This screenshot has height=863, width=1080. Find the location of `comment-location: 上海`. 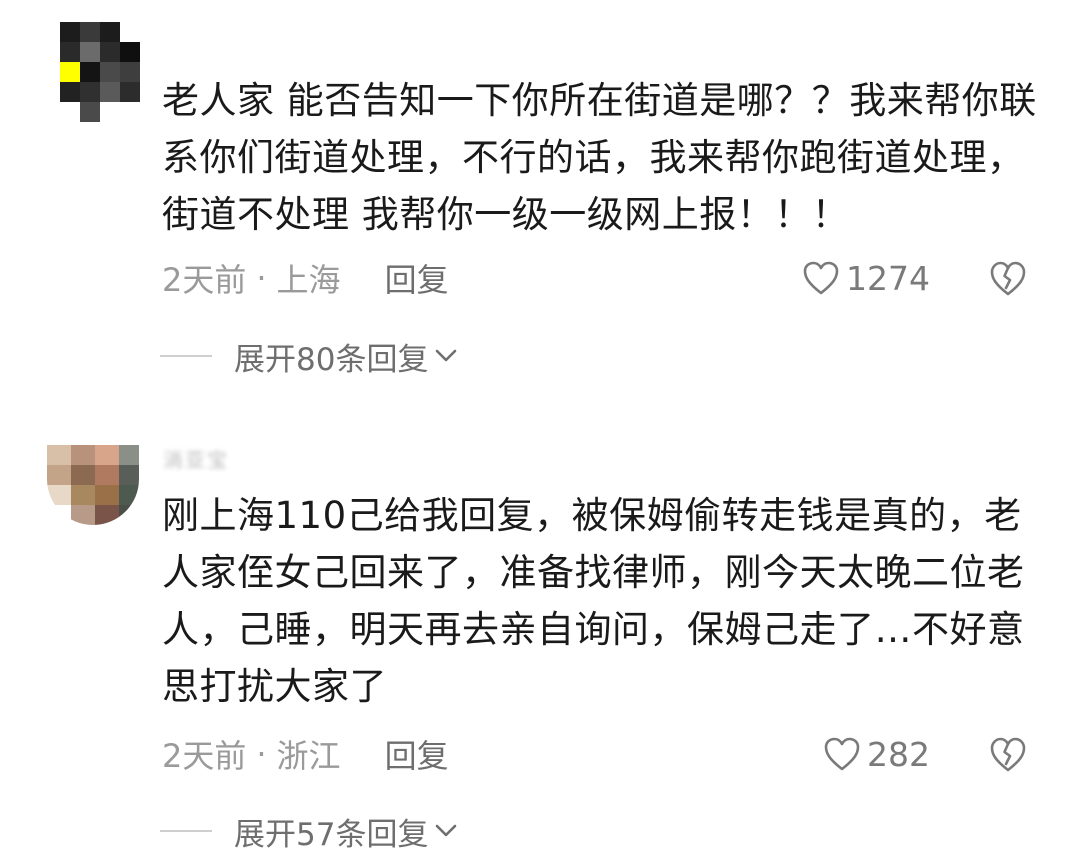

comment-location: 上海 is located at coordinates (308, 280).